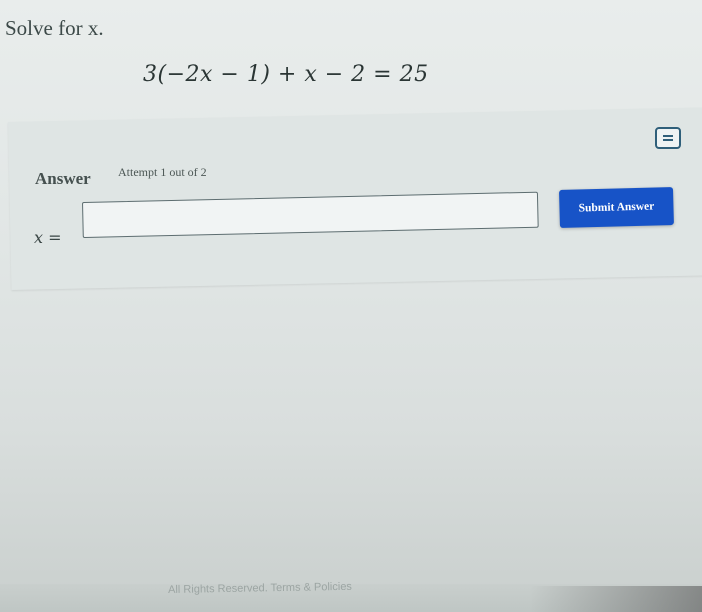 The width and height of the screenshot is (702, 612). I want to click on question-title: Solve for x., so click(54, 28).